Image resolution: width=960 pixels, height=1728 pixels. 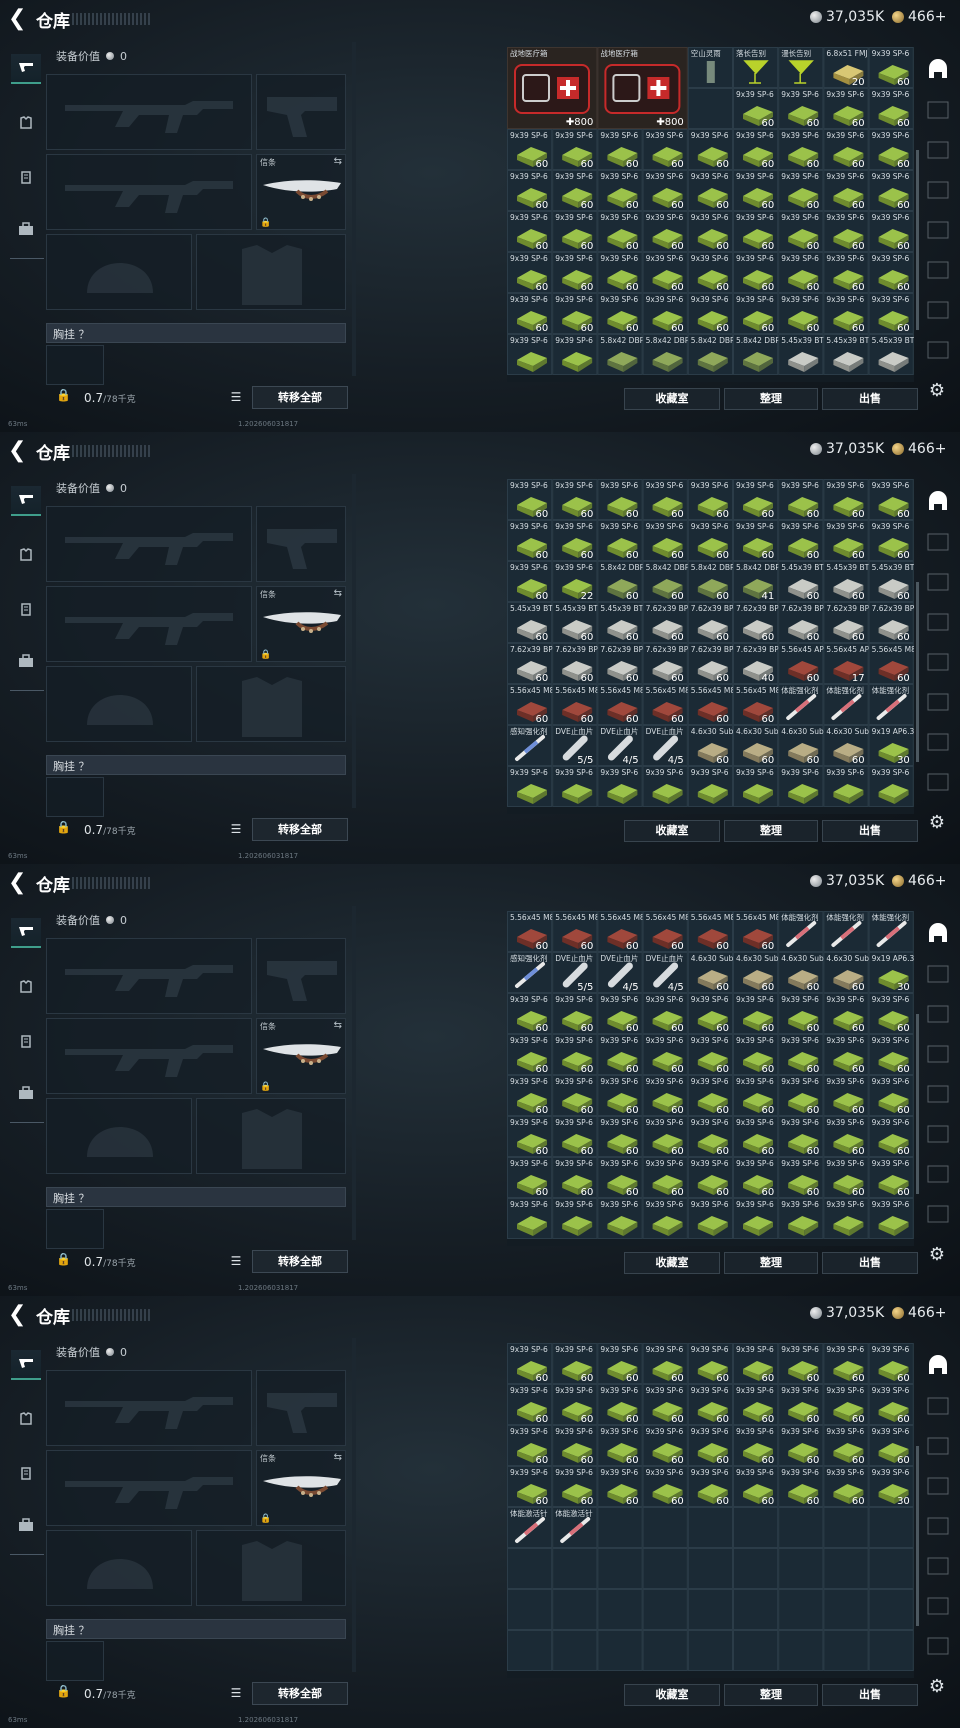 I want to click on secondary-weapon-slot, so click(x=149, y=624).